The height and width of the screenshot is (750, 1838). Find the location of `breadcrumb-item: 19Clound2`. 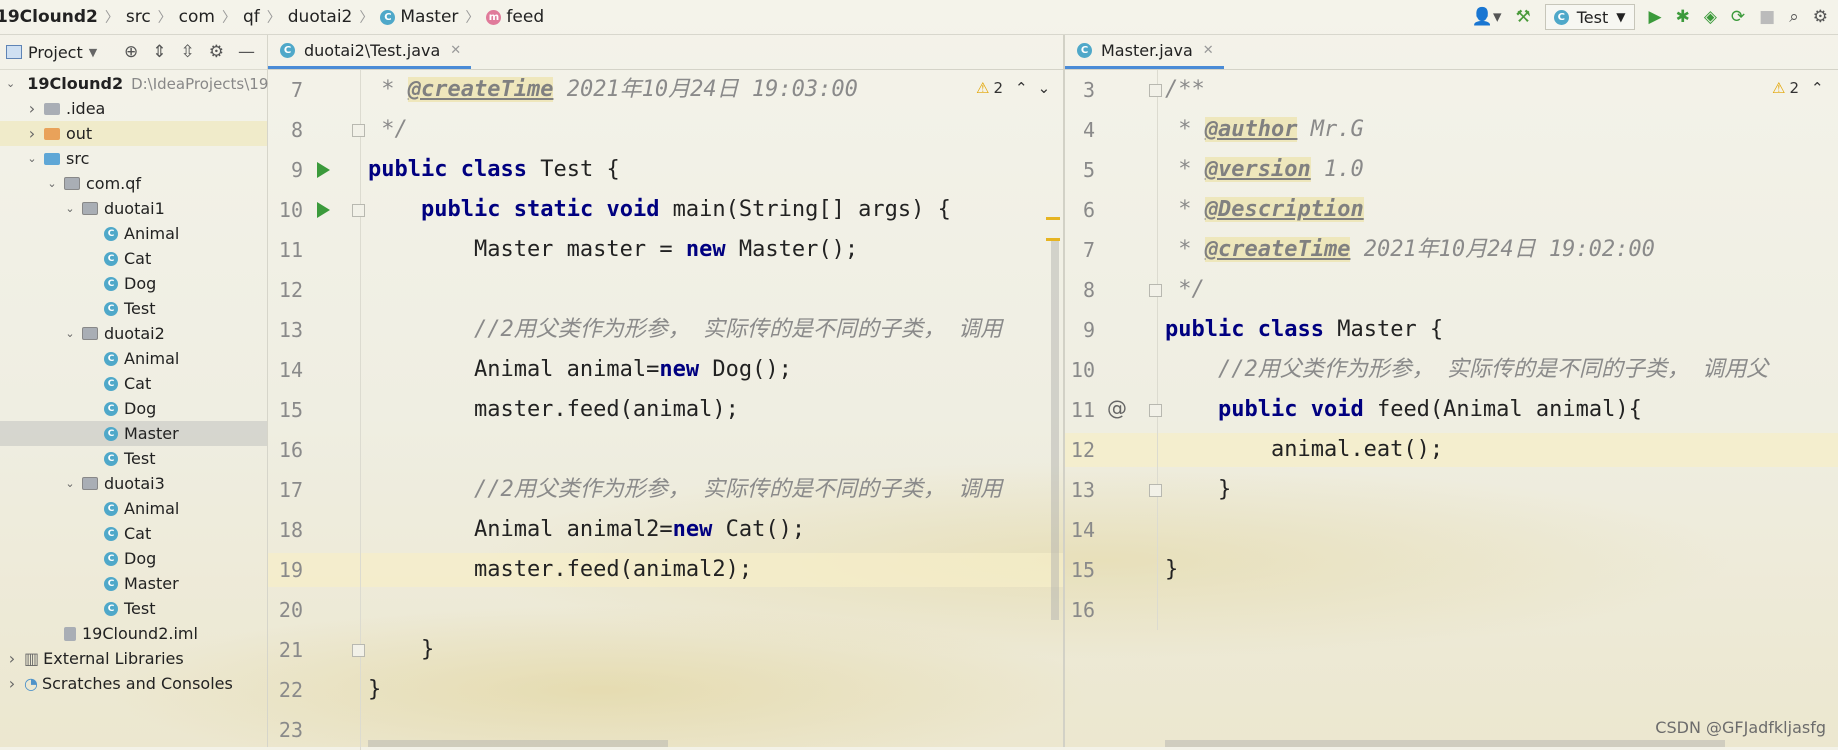

breadcrumb-item: 19Clound2 is located at coordinates (49, 17).